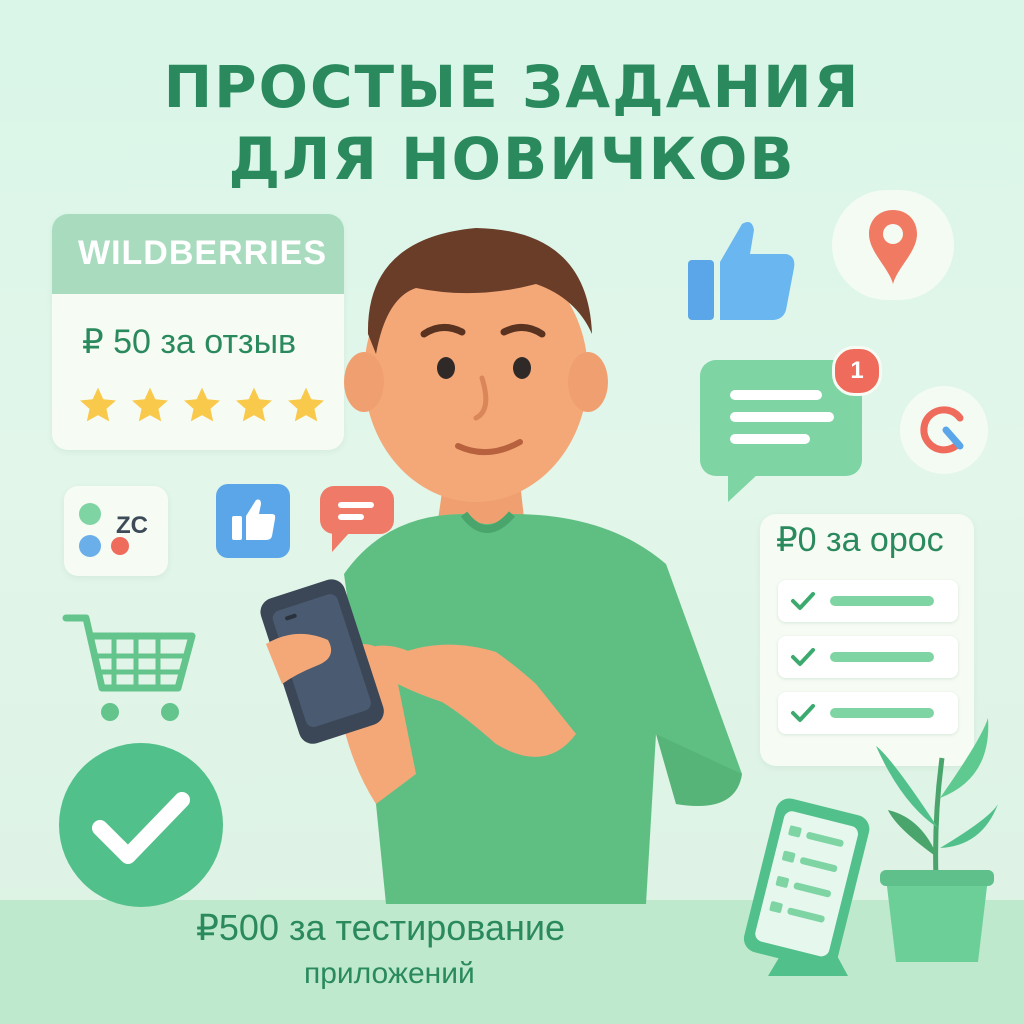  Describe the element at coordinates (937, 840) in the screenshot. I see `plant-icon` at that location.